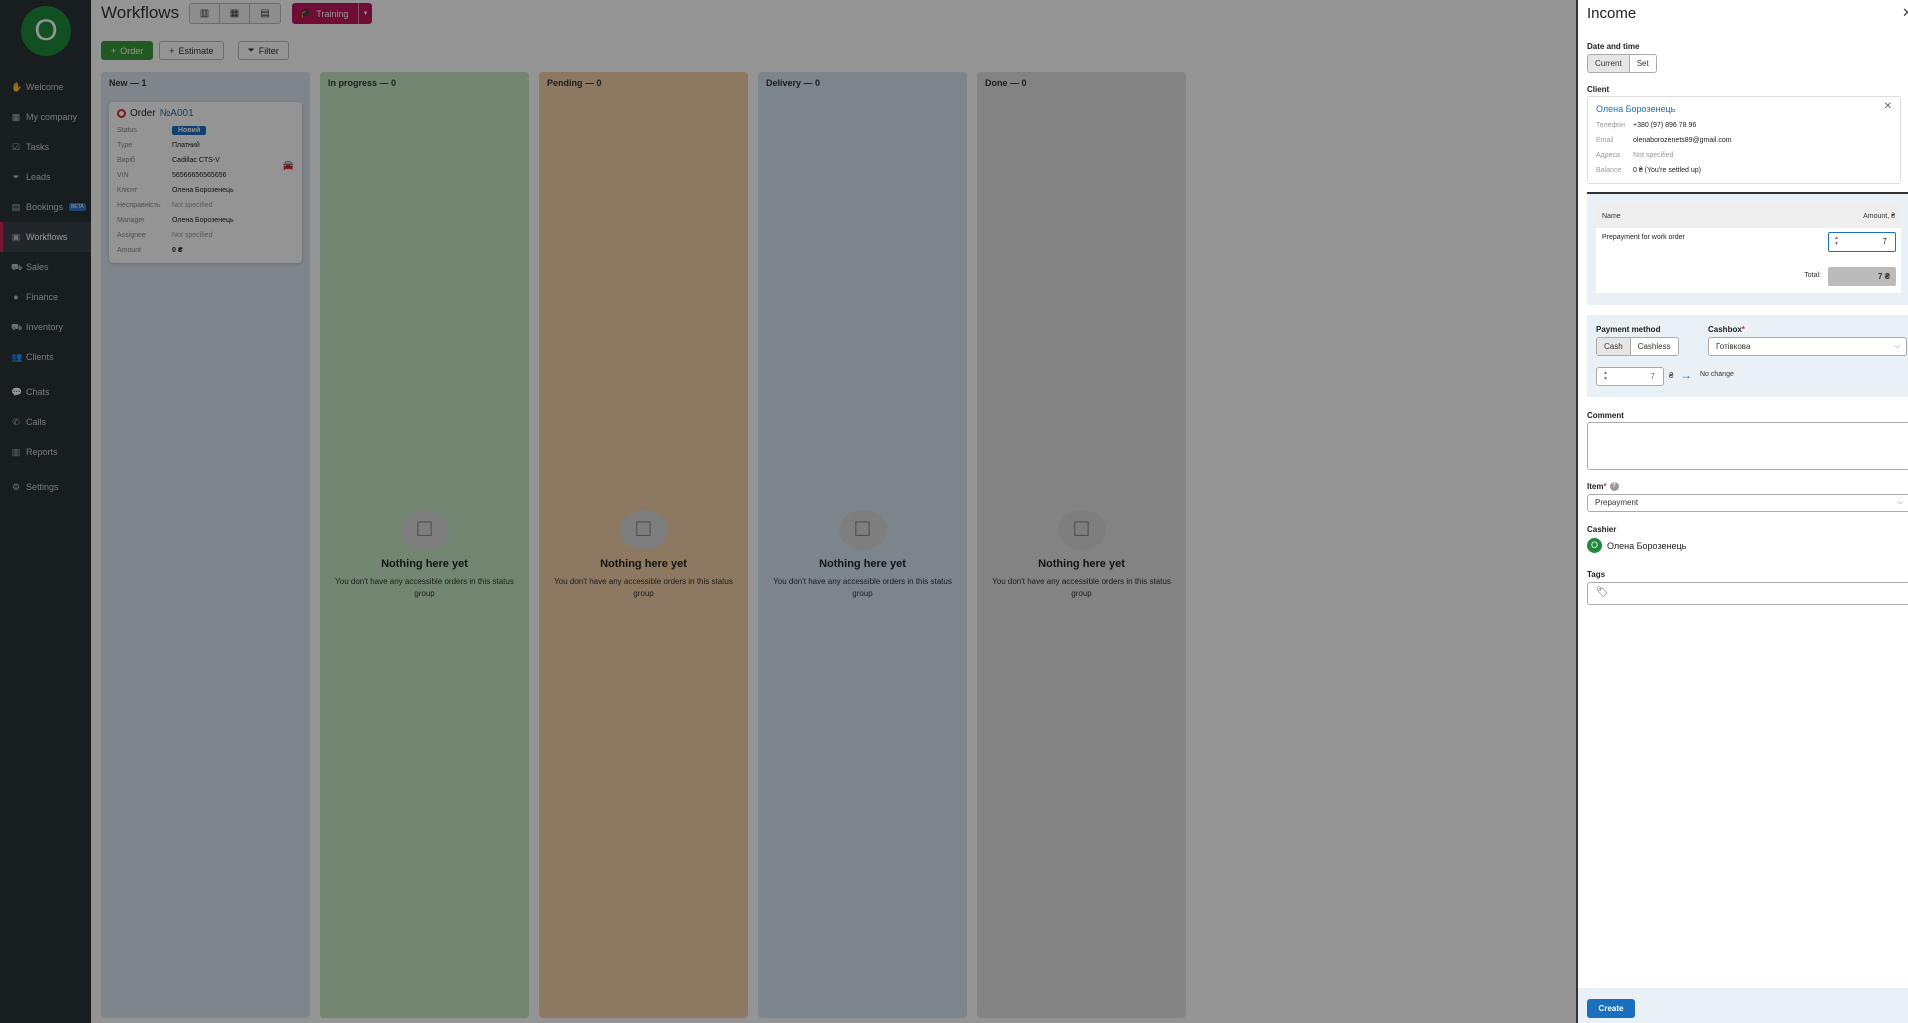 The height and width of the screenshot is (1023, 1908). What do you see at coordinates (1602, 592) in the screenshot?
I see `tag-icon: 🏷` at bounding box center [1602, 592].